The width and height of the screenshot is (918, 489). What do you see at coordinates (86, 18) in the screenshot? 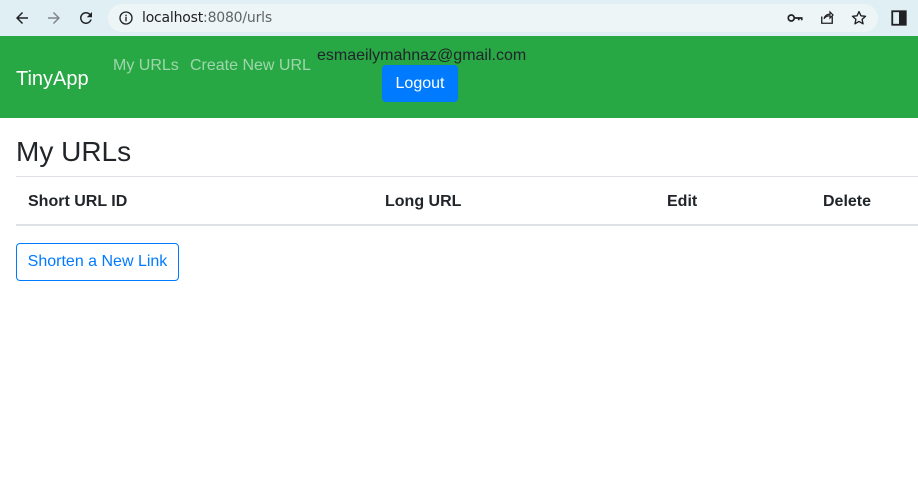
I see `reload-icon` at bounding box center [86, 18].